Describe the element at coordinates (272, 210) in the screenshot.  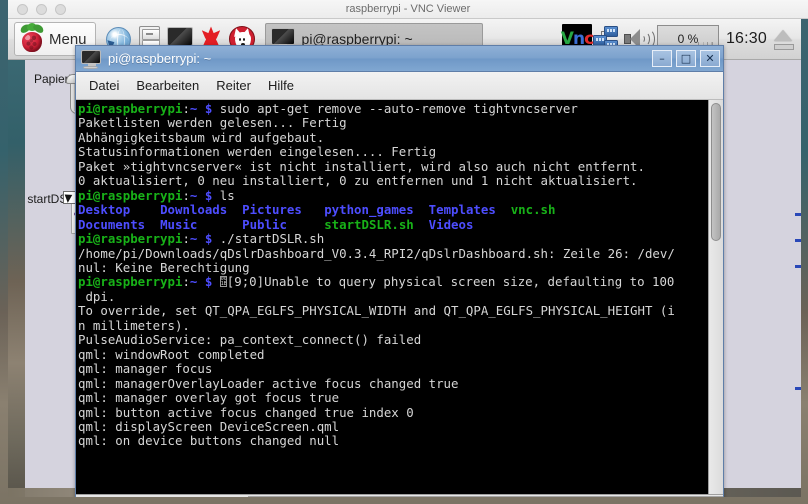
I see `ls-entry-directory: Pictures` at that location.